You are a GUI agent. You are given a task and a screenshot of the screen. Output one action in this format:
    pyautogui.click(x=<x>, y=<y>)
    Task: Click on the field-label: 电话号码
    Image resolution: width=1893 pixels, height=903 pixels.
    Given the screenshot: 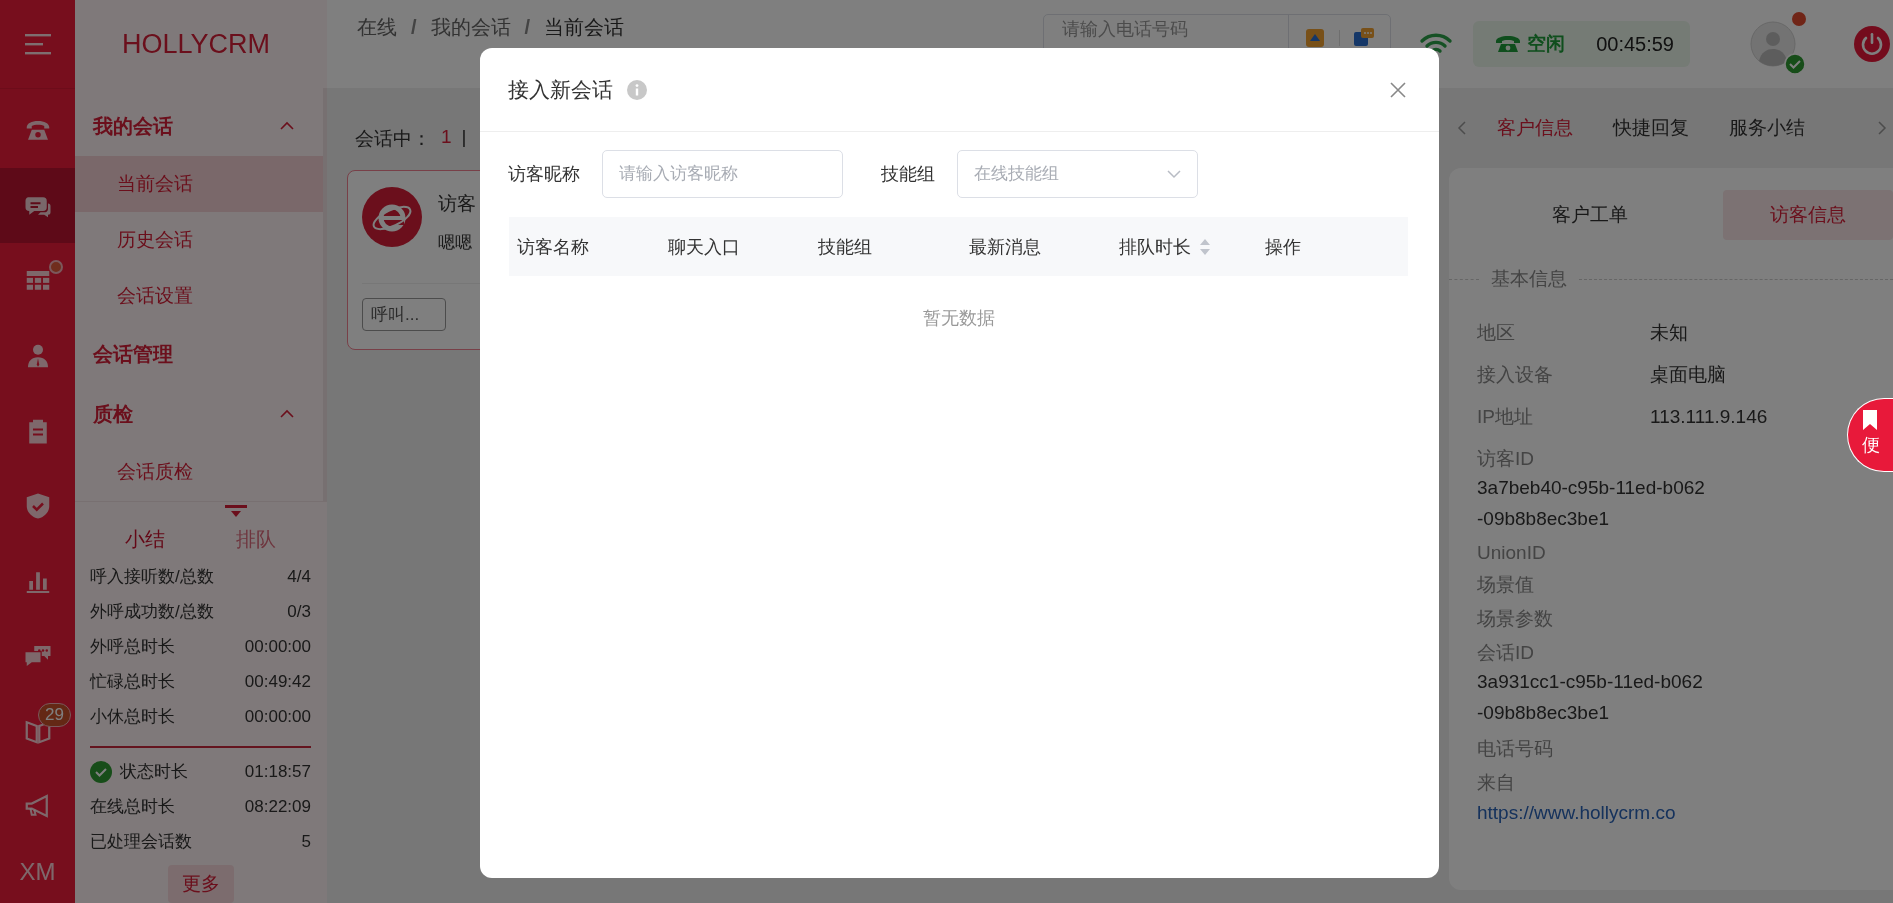 What is the action you would take?
    pyautogui.click(x=1515, y=748)
    